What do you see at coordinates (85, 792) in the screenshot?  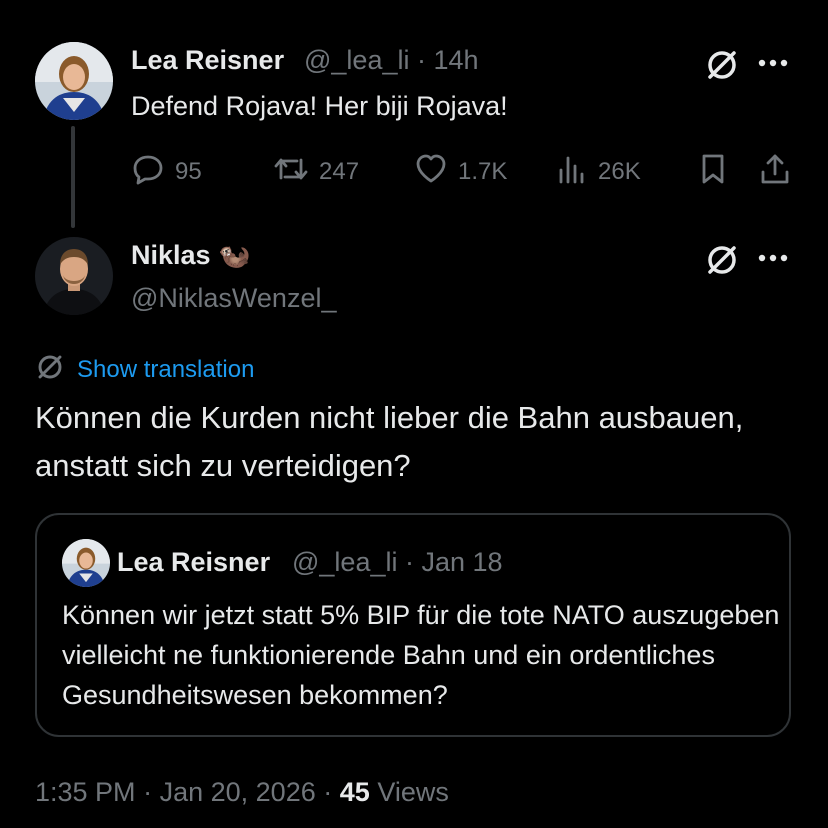 I see `post-time: 1:35 PM` at bounding box center [85, 792].